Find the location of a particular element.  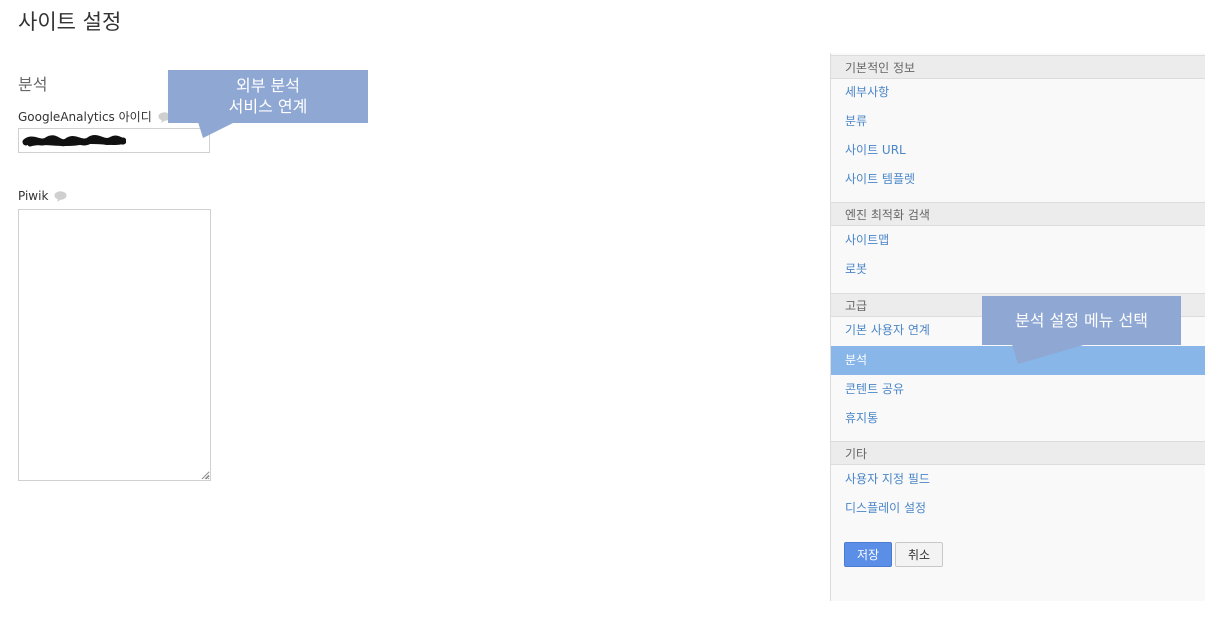

redacted-value-scribble is located at coordinates (74, 141).